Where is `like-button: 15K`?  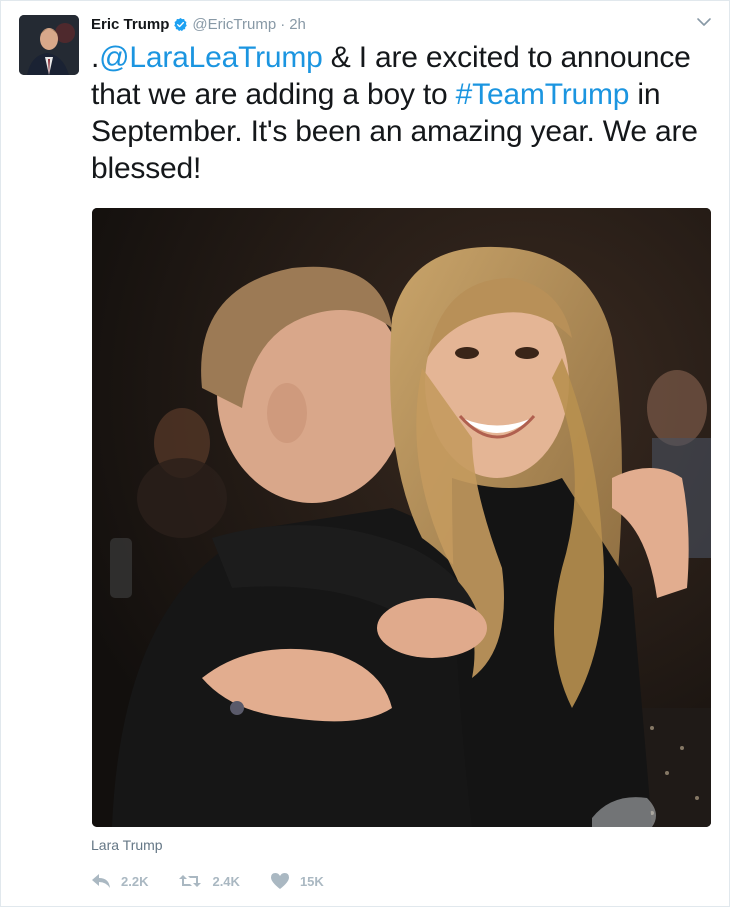
like-button: 15K is located at coordinates (297, 881).